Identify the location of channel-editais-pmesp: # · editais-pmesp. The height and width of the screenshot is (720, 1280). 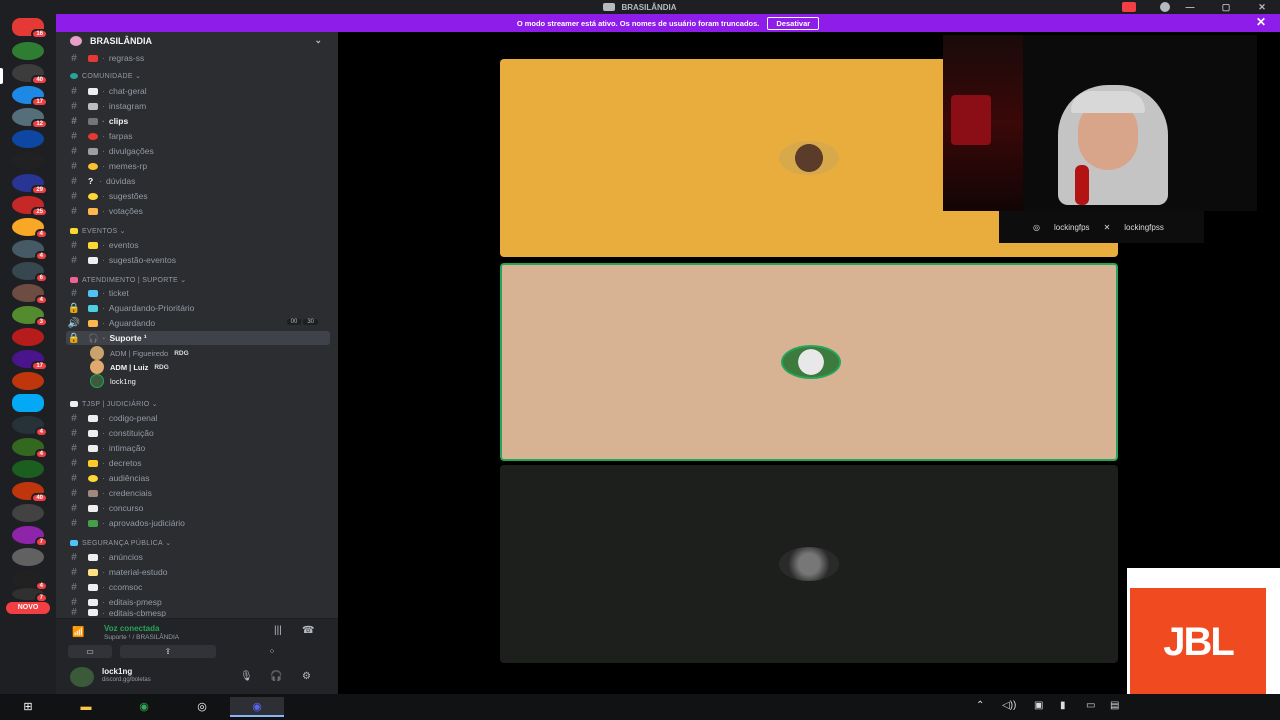
(198, 602).